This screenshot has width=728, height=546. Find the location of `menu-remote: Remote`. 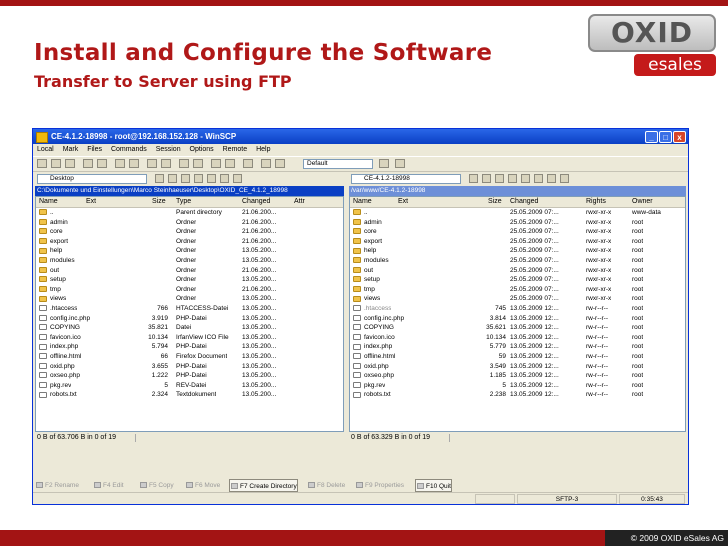

menu-remote: Remote is located at coordinates (235, 149).